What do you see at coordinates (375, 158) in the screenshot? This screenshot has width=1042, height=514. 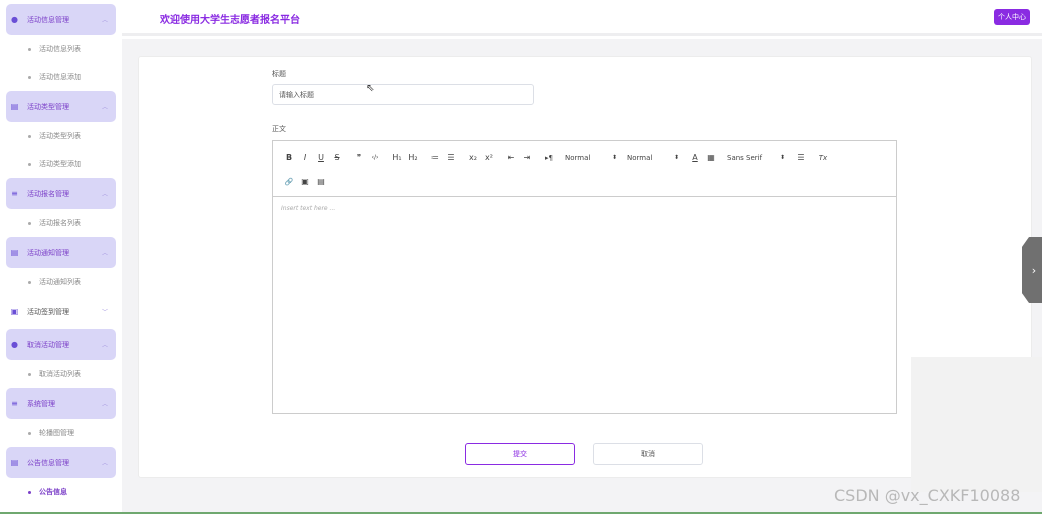 I see `code-button: ‹/›` at bounding box center [375, 158].